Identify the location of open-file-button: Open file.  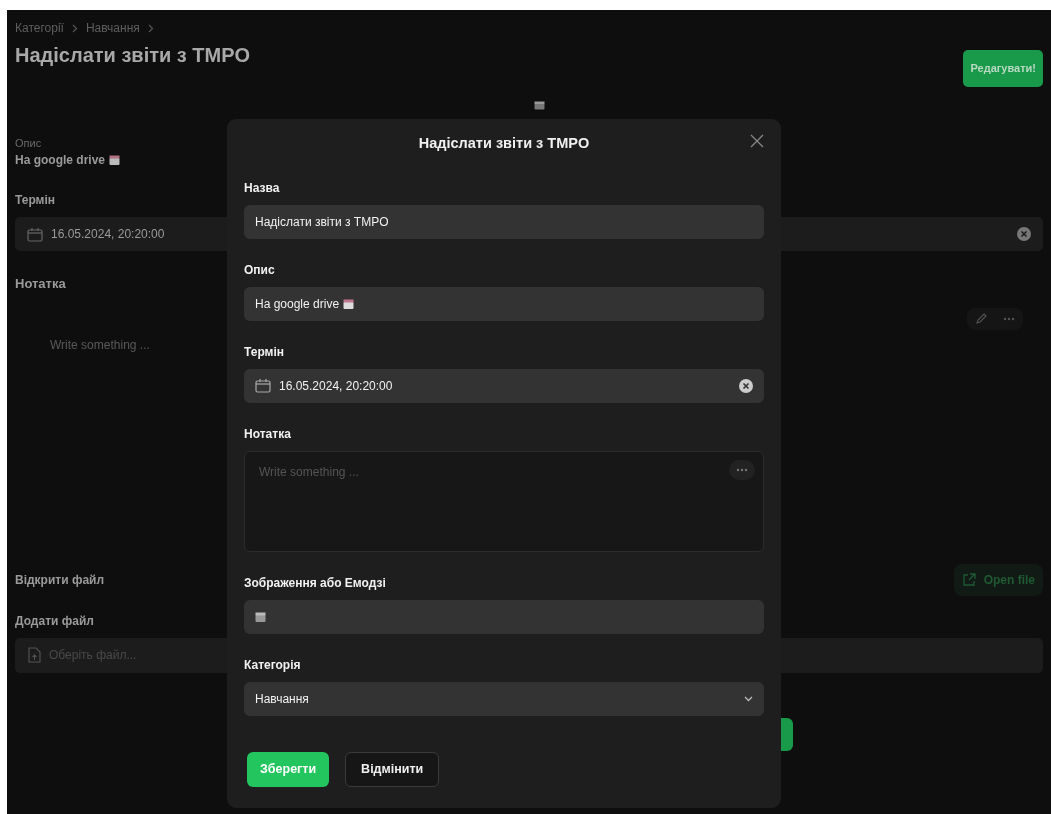
(998, 579).